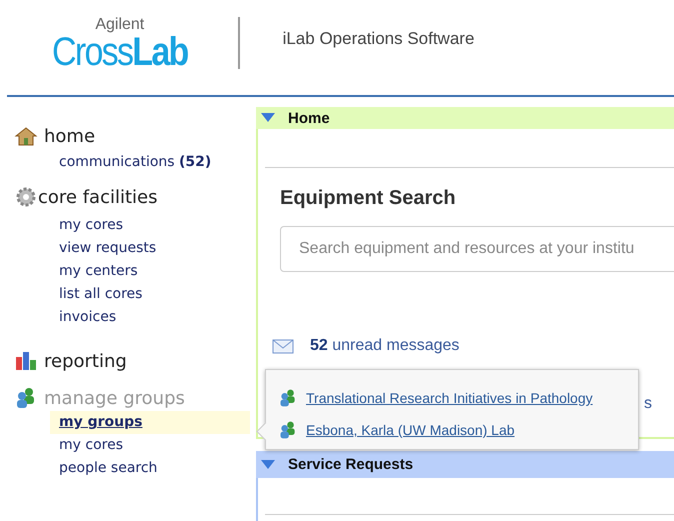 The width and height of the screenshot is (674, 521). What do you see at coordinates (125, 294) in the screenshot?
I see `nav-link: list all cores` at bounding box center [125, 294].